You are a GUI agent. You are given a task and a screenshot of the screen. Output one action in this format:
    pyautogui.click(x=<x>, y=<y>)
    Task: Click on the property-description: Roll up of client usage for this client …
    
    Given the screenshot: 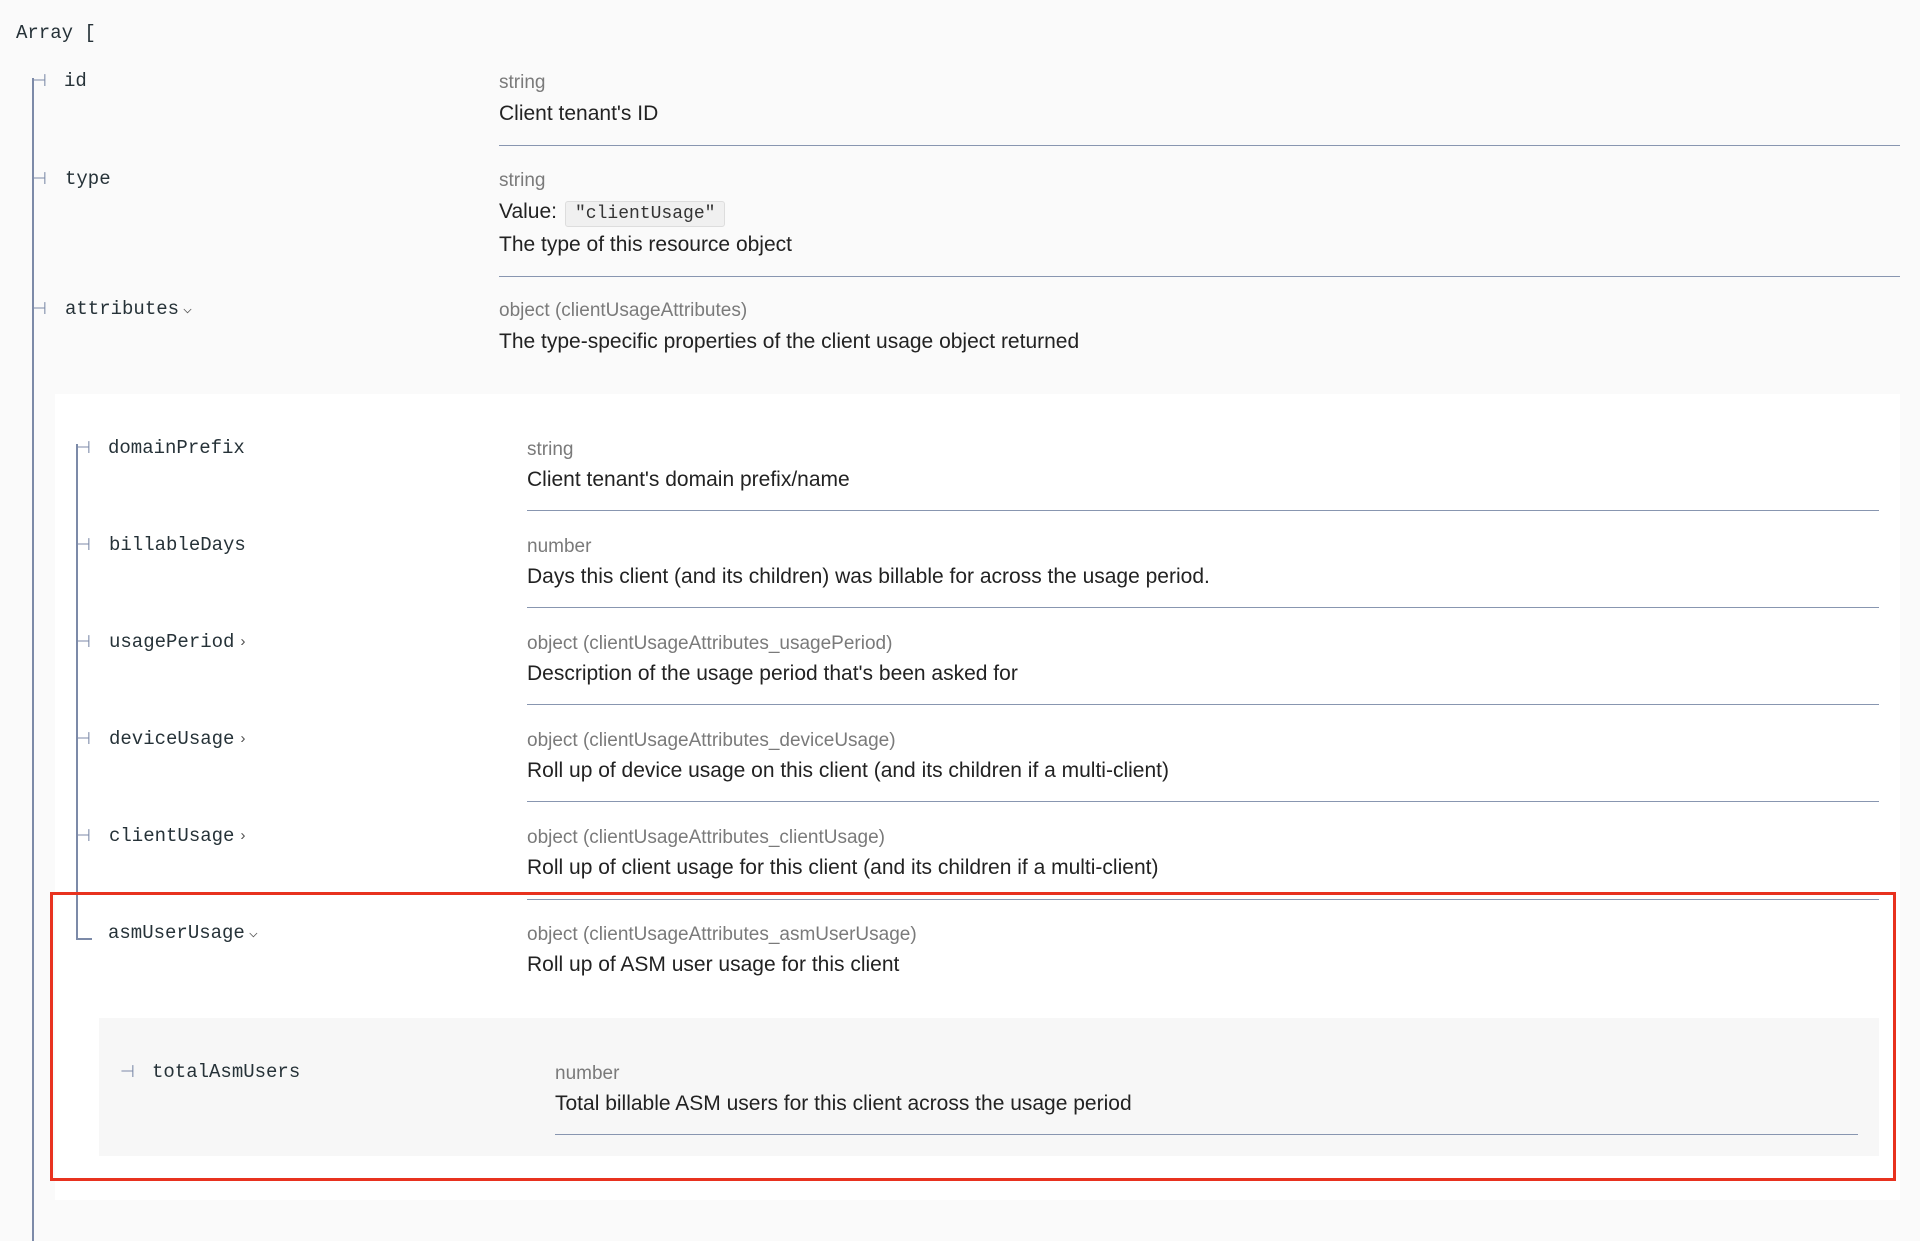 What is the action you would take?
    pyautogui.click(x=843, y=867)
    